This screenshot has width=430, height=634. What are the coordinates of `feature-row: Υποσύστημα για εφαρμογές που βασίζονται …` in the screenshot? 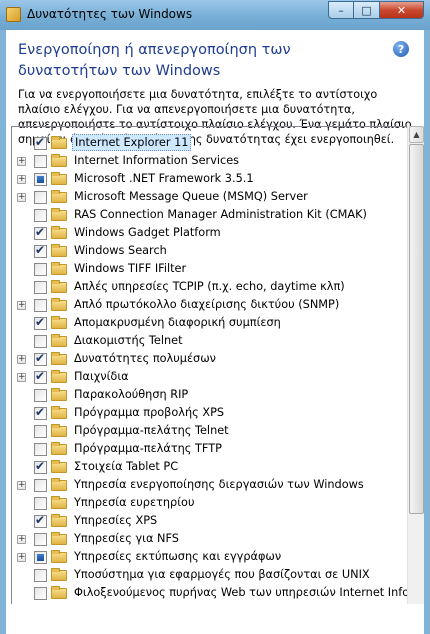 It's located at (217, 575).